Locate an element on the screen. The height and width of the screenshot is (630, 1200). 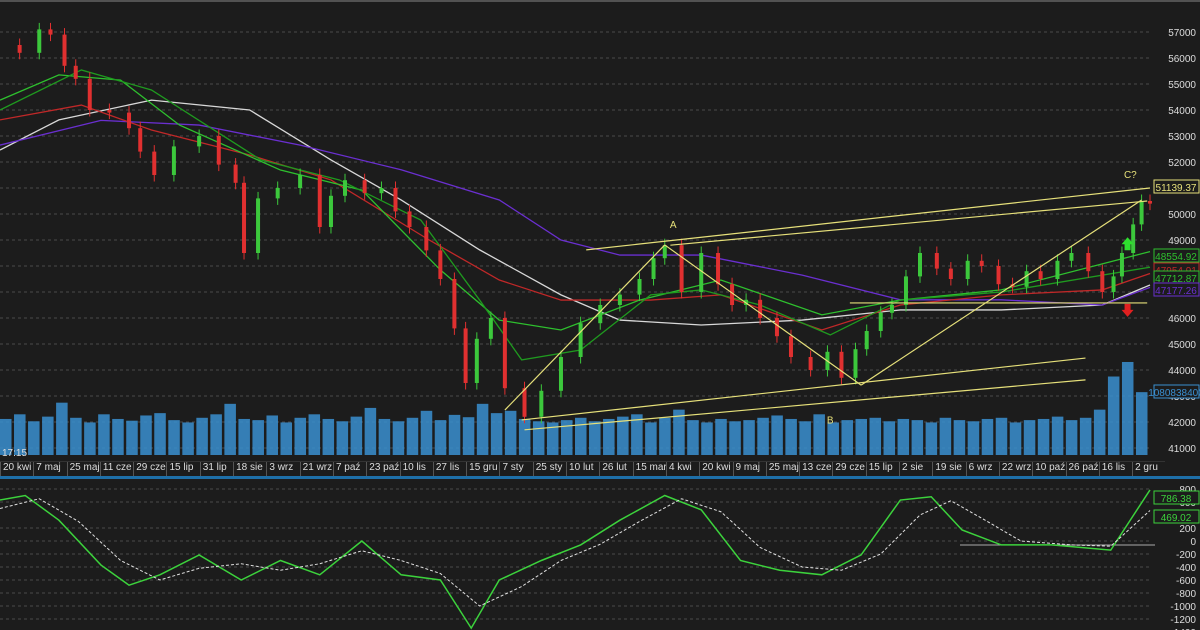
date-tick-label: 9 maj is located at coordinates (749, 469).